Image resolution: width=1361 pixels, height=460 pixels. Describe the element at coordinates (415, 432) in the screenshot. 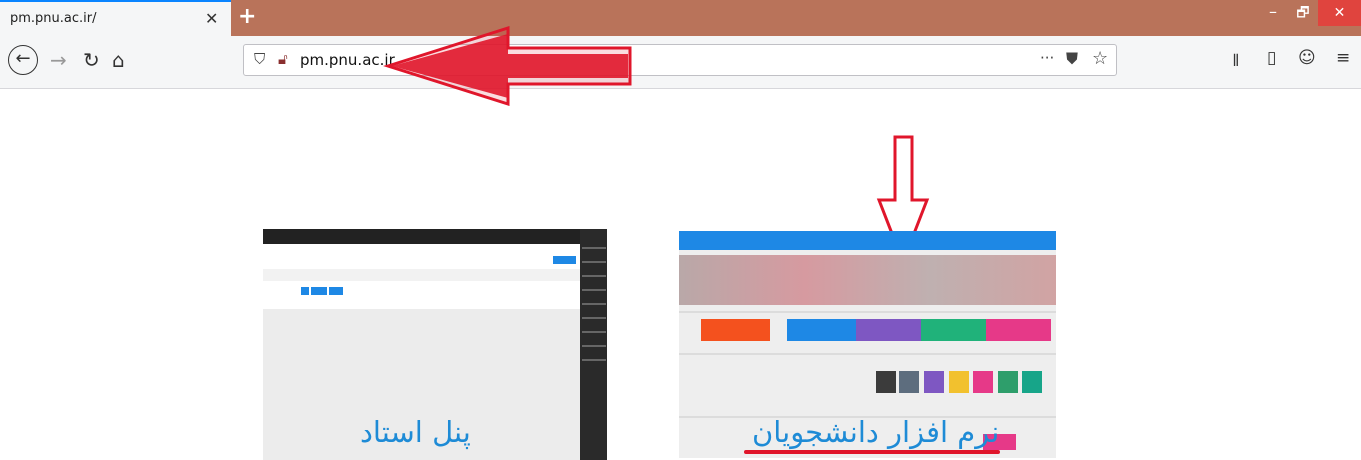

I see `teacher-panel-caption: پنل استاد` at that location.